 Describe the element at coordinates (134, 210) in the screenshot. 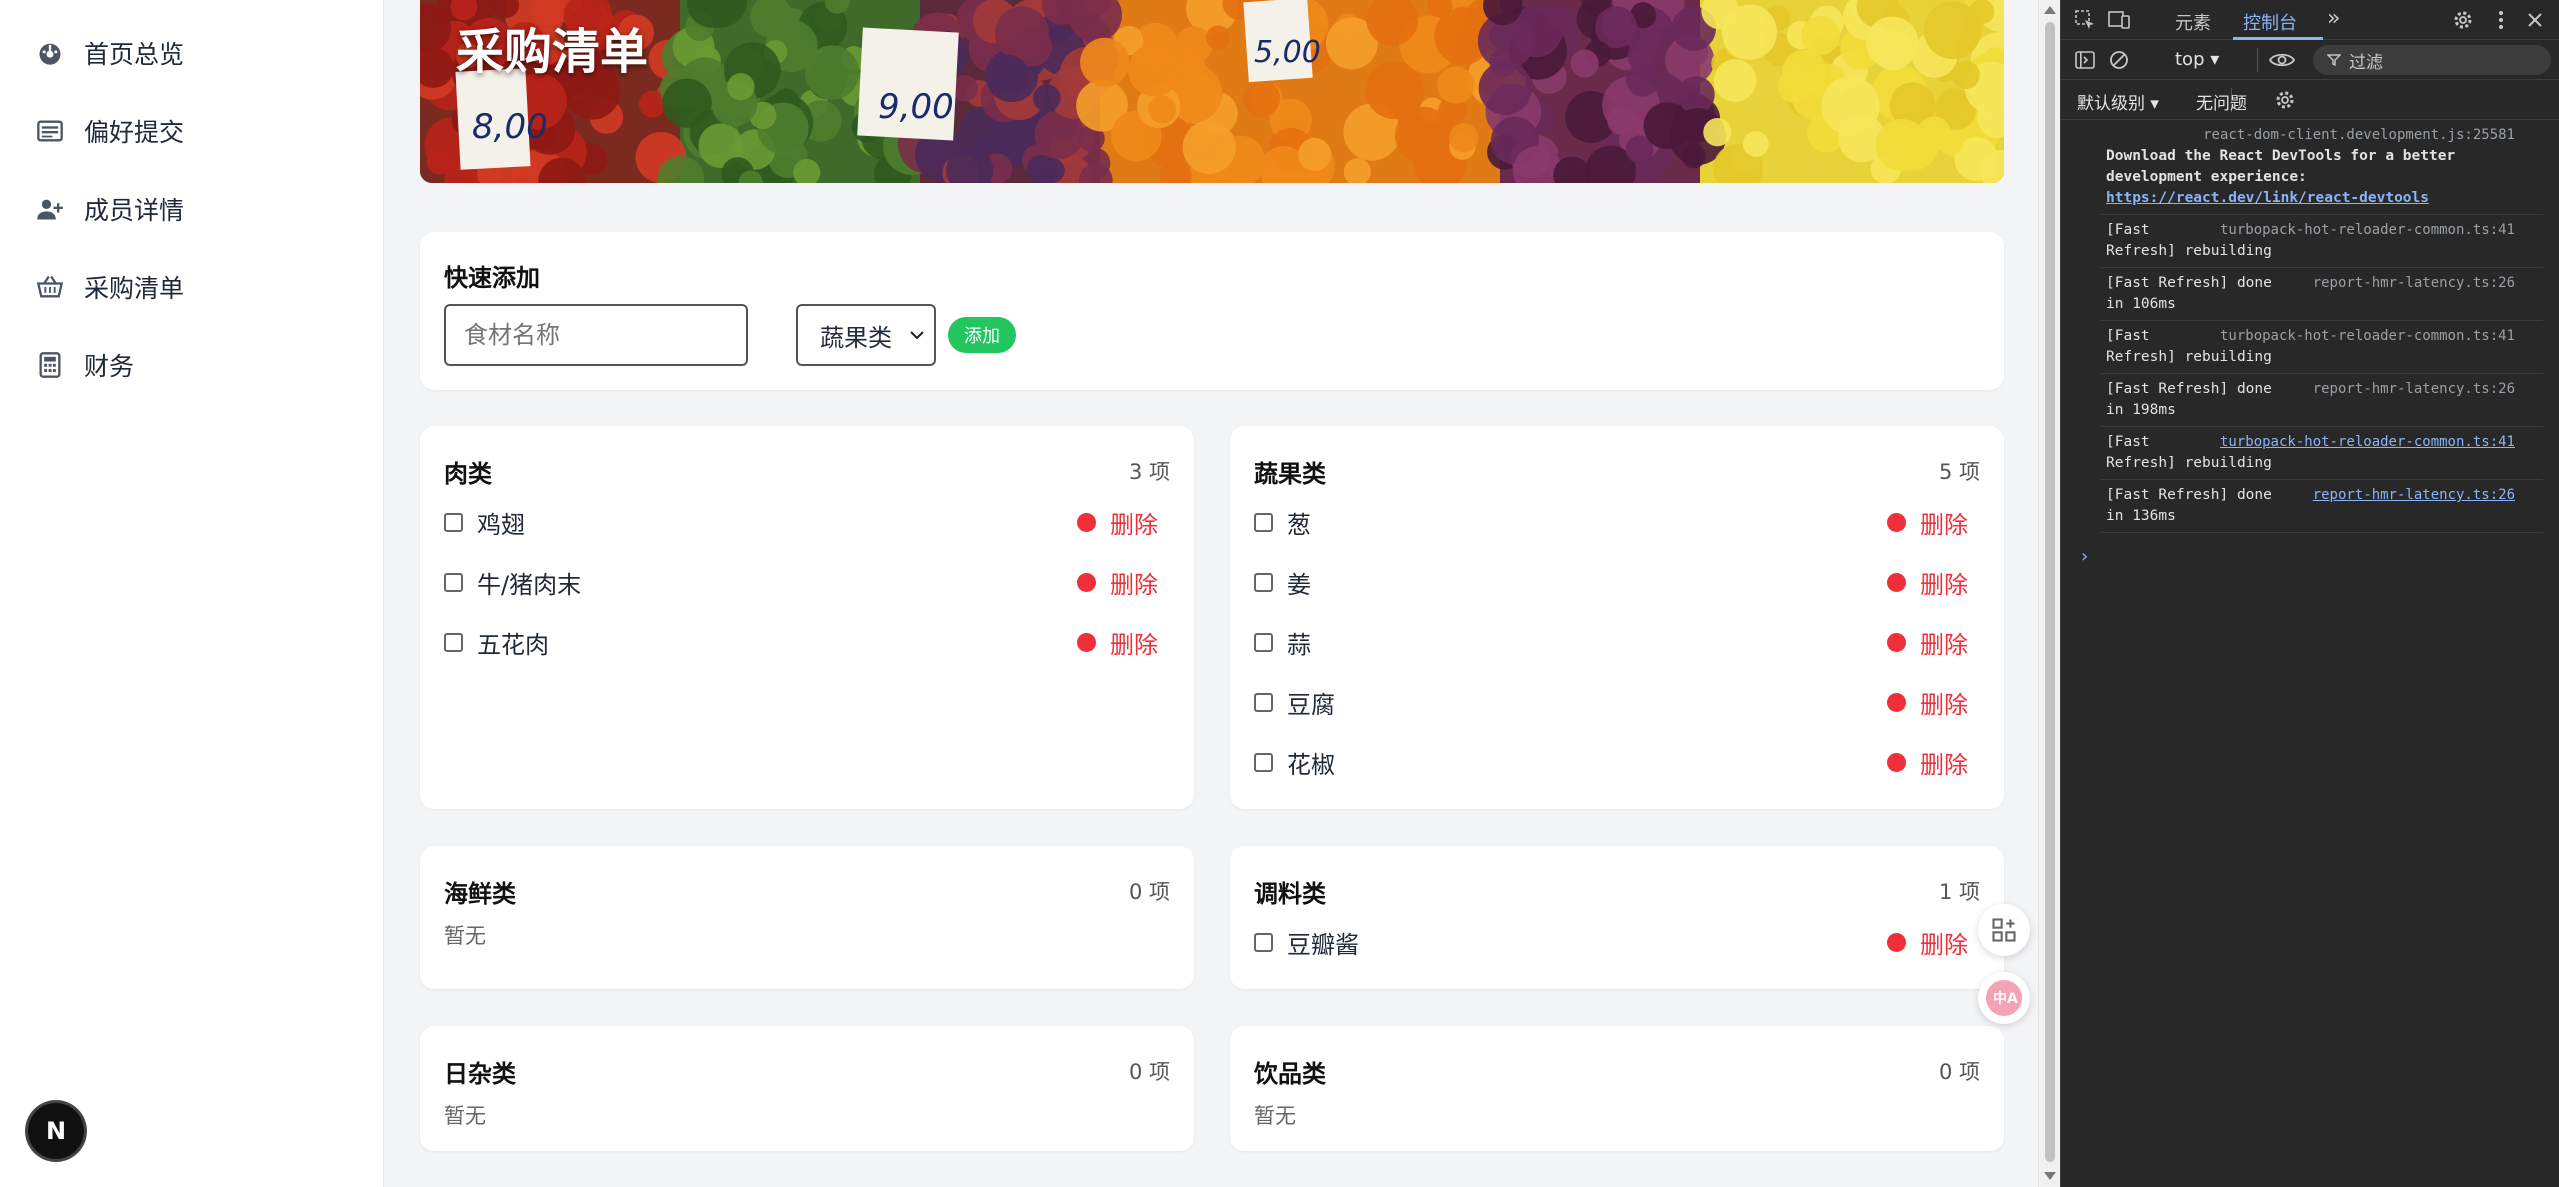

I see `sidebar-item-label: 成员详情` at that location.